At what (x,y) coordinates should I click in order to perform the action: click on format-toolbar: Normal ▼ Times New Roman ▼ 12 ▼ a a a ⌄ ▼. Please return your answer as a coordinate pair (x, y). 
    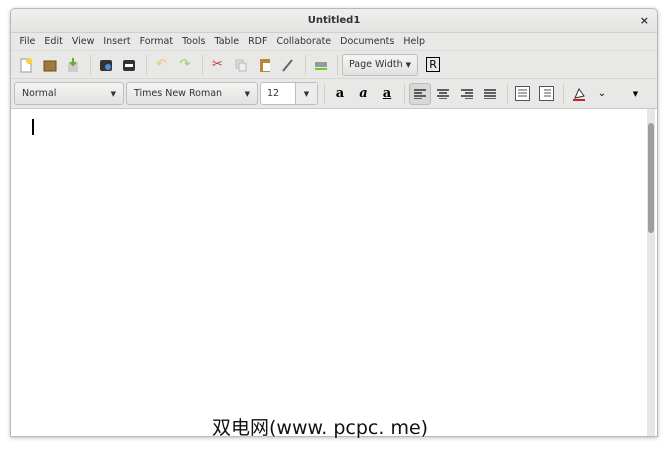
    Looking at the image, I should click on (334, 94).